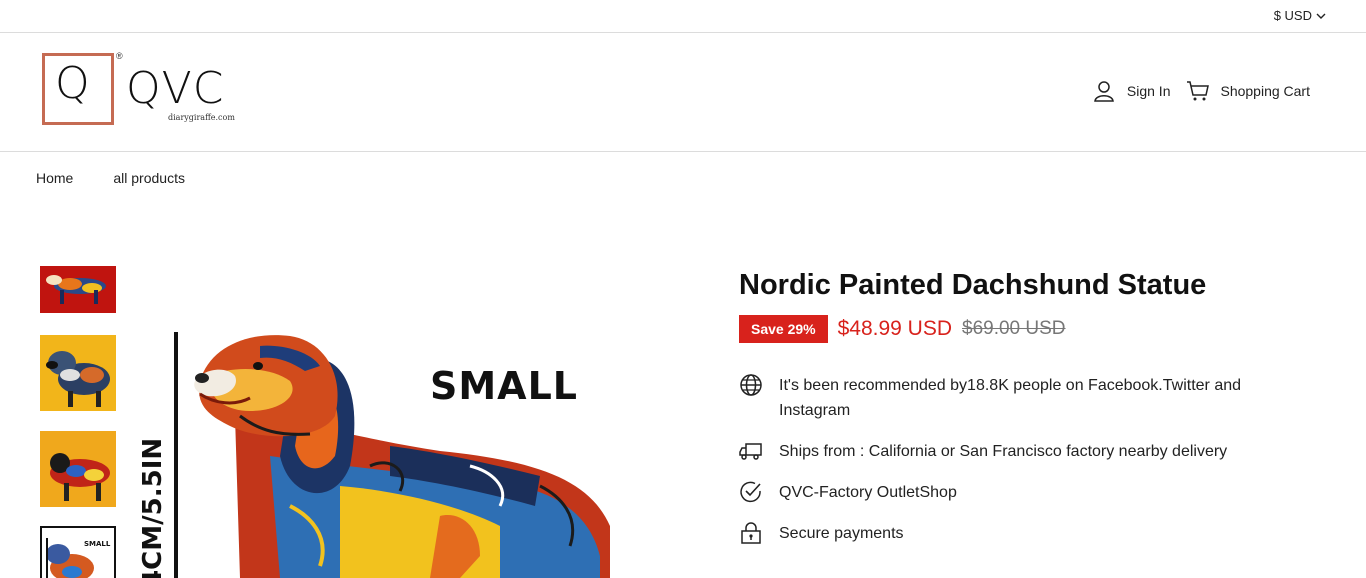 The height and width of the screenshot is (578, 1366). Describe the element at coordinates (154, 507) in the screenshot. I see `dimension-label: 14CM/5.5IN` at that location.